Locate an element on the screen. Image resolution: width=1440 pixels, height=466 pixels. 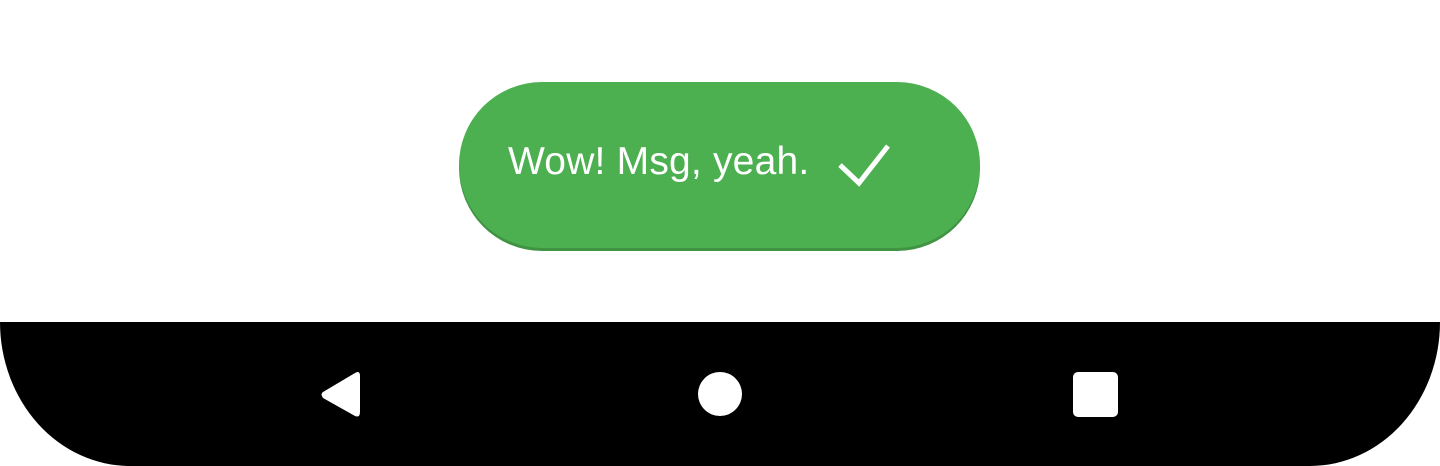
checkmark-icon is located at coordinates (864, 166).